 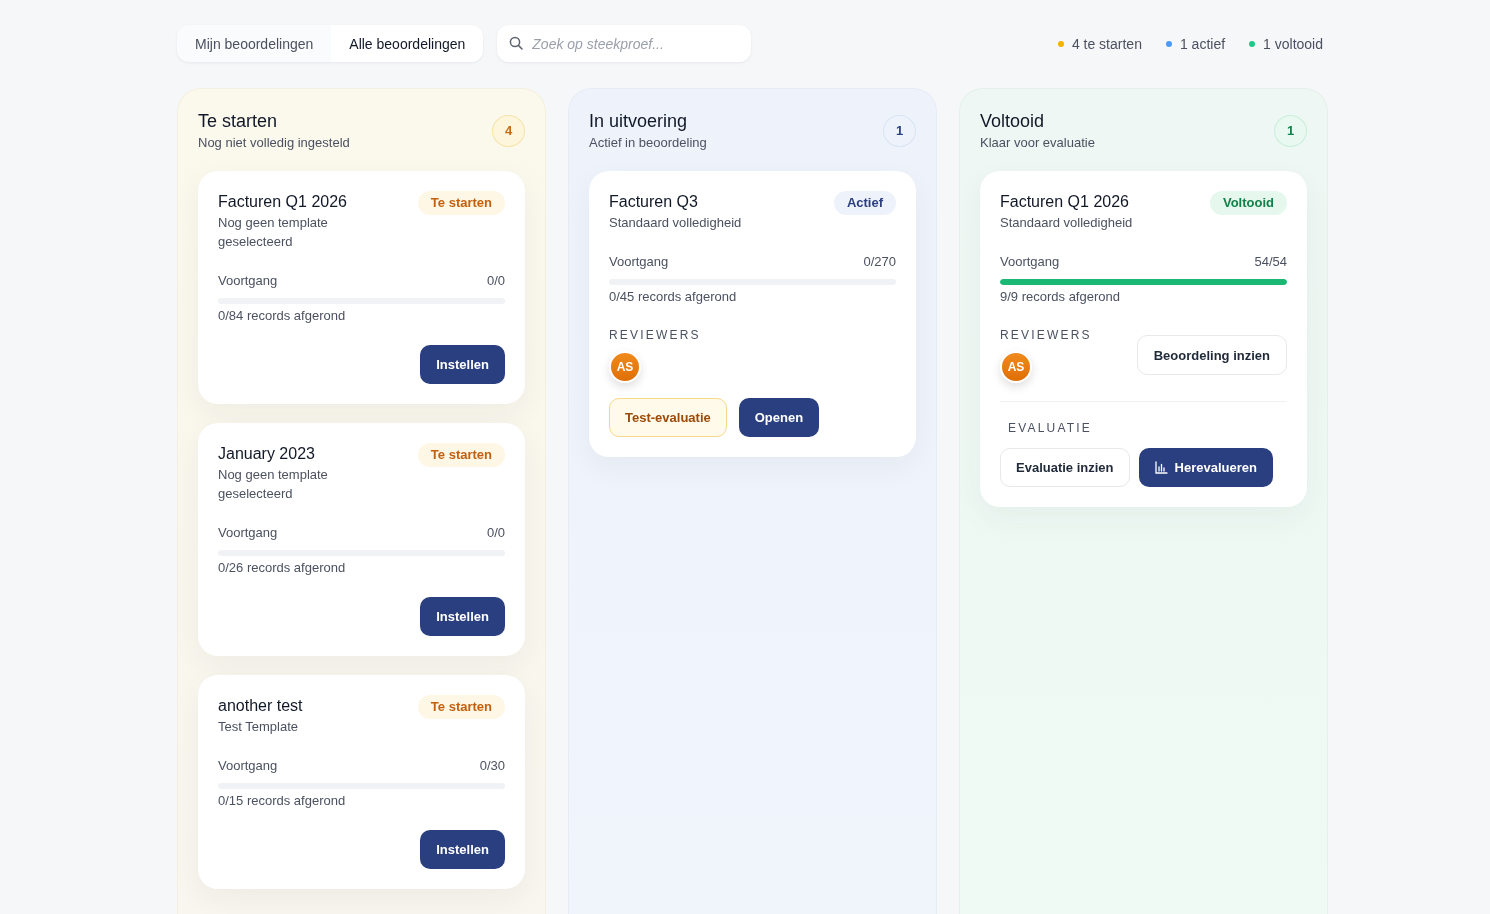 What do you see at coordinates (1013, 121) in the screenshot?
I see `column-title: Voltooid` at bounding box center [1013, 121].